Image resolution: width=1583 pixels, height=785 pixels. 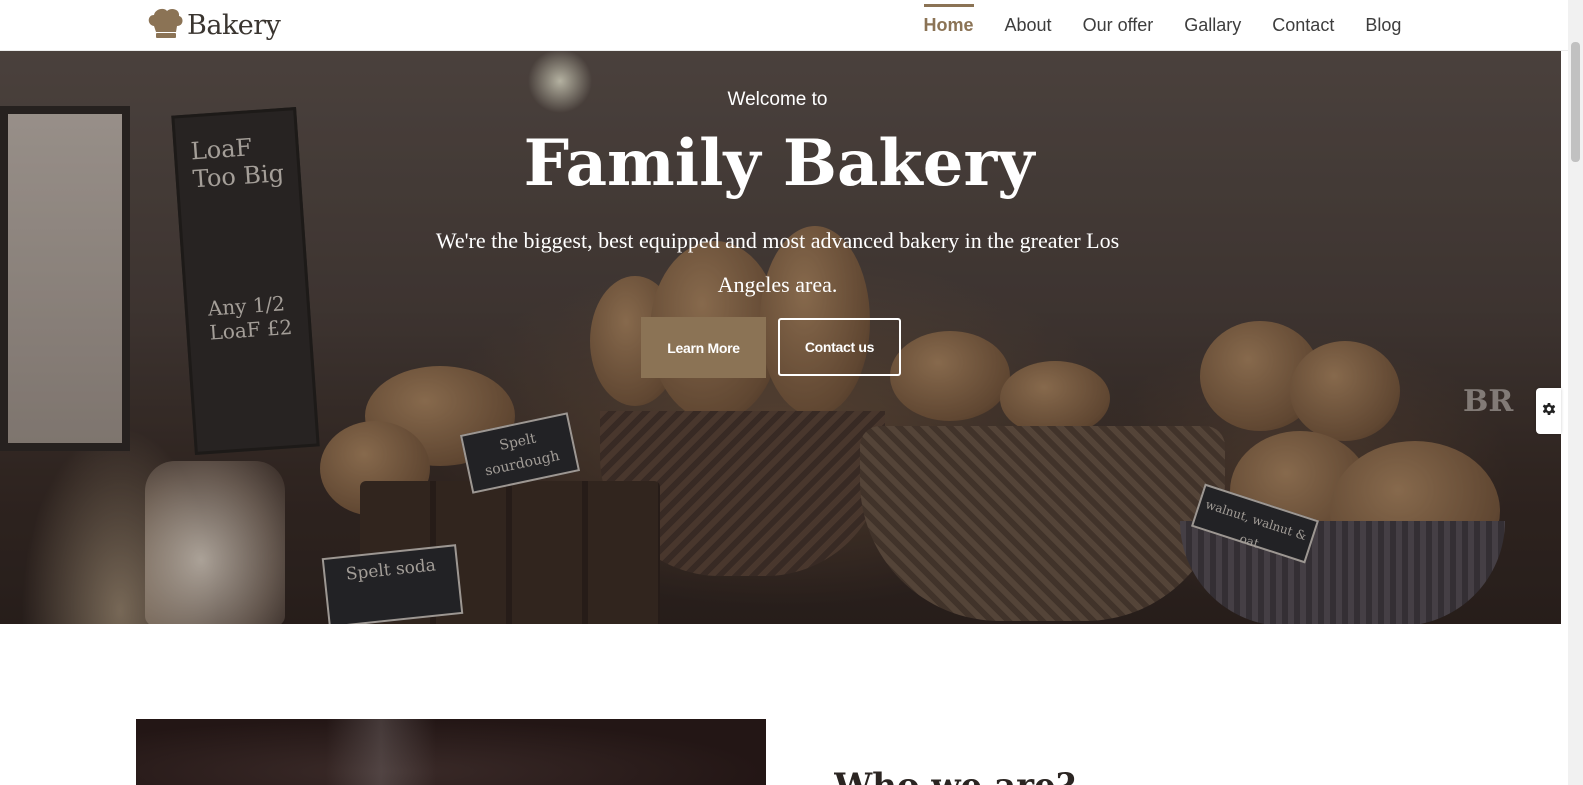 I want to click on contact-us-button: Contact us, so click(x=839, y=347).